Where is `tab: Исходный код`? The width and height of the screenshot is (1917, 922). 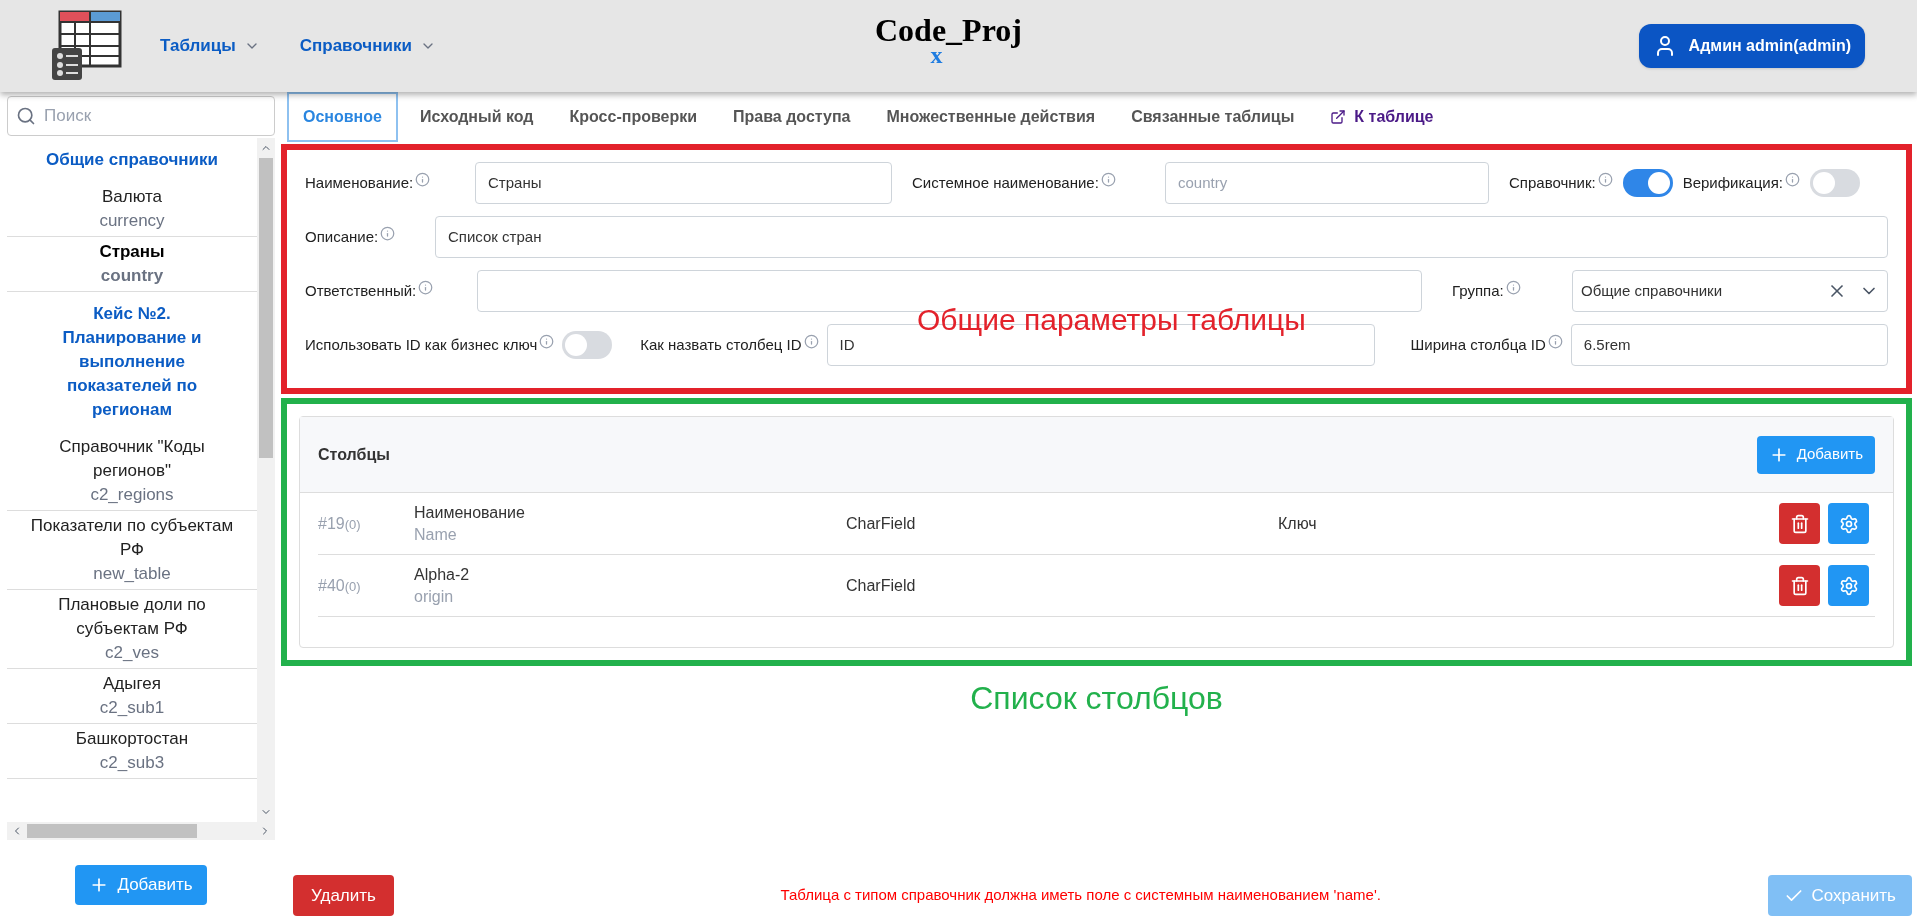 tab: Исходный код is located at coordinates (476, 117).